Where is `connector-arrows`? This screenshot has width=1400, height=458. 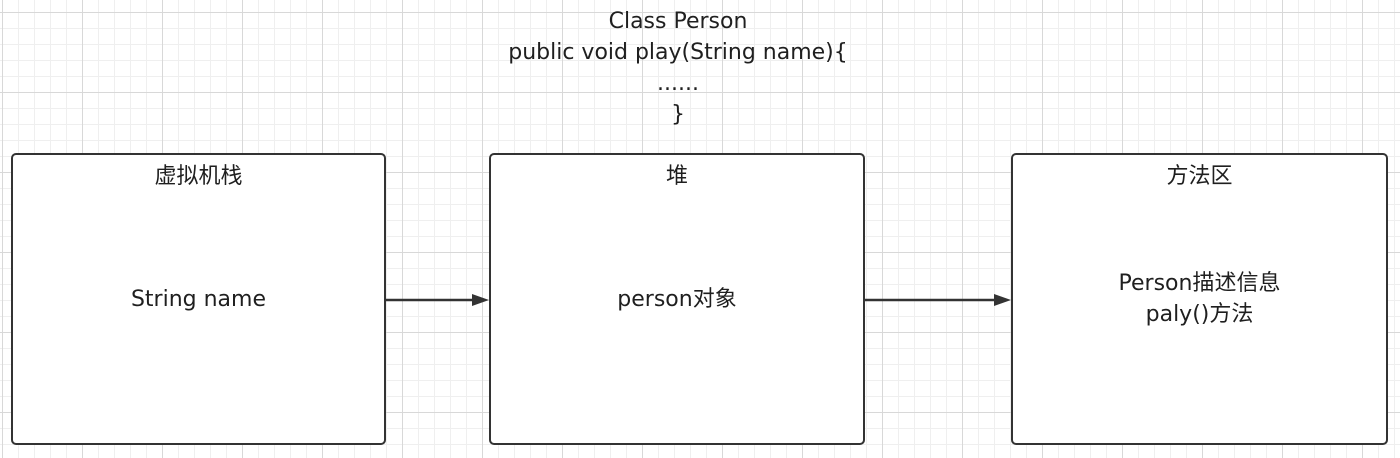 connector-arrows is located at coordinates (698, 300).